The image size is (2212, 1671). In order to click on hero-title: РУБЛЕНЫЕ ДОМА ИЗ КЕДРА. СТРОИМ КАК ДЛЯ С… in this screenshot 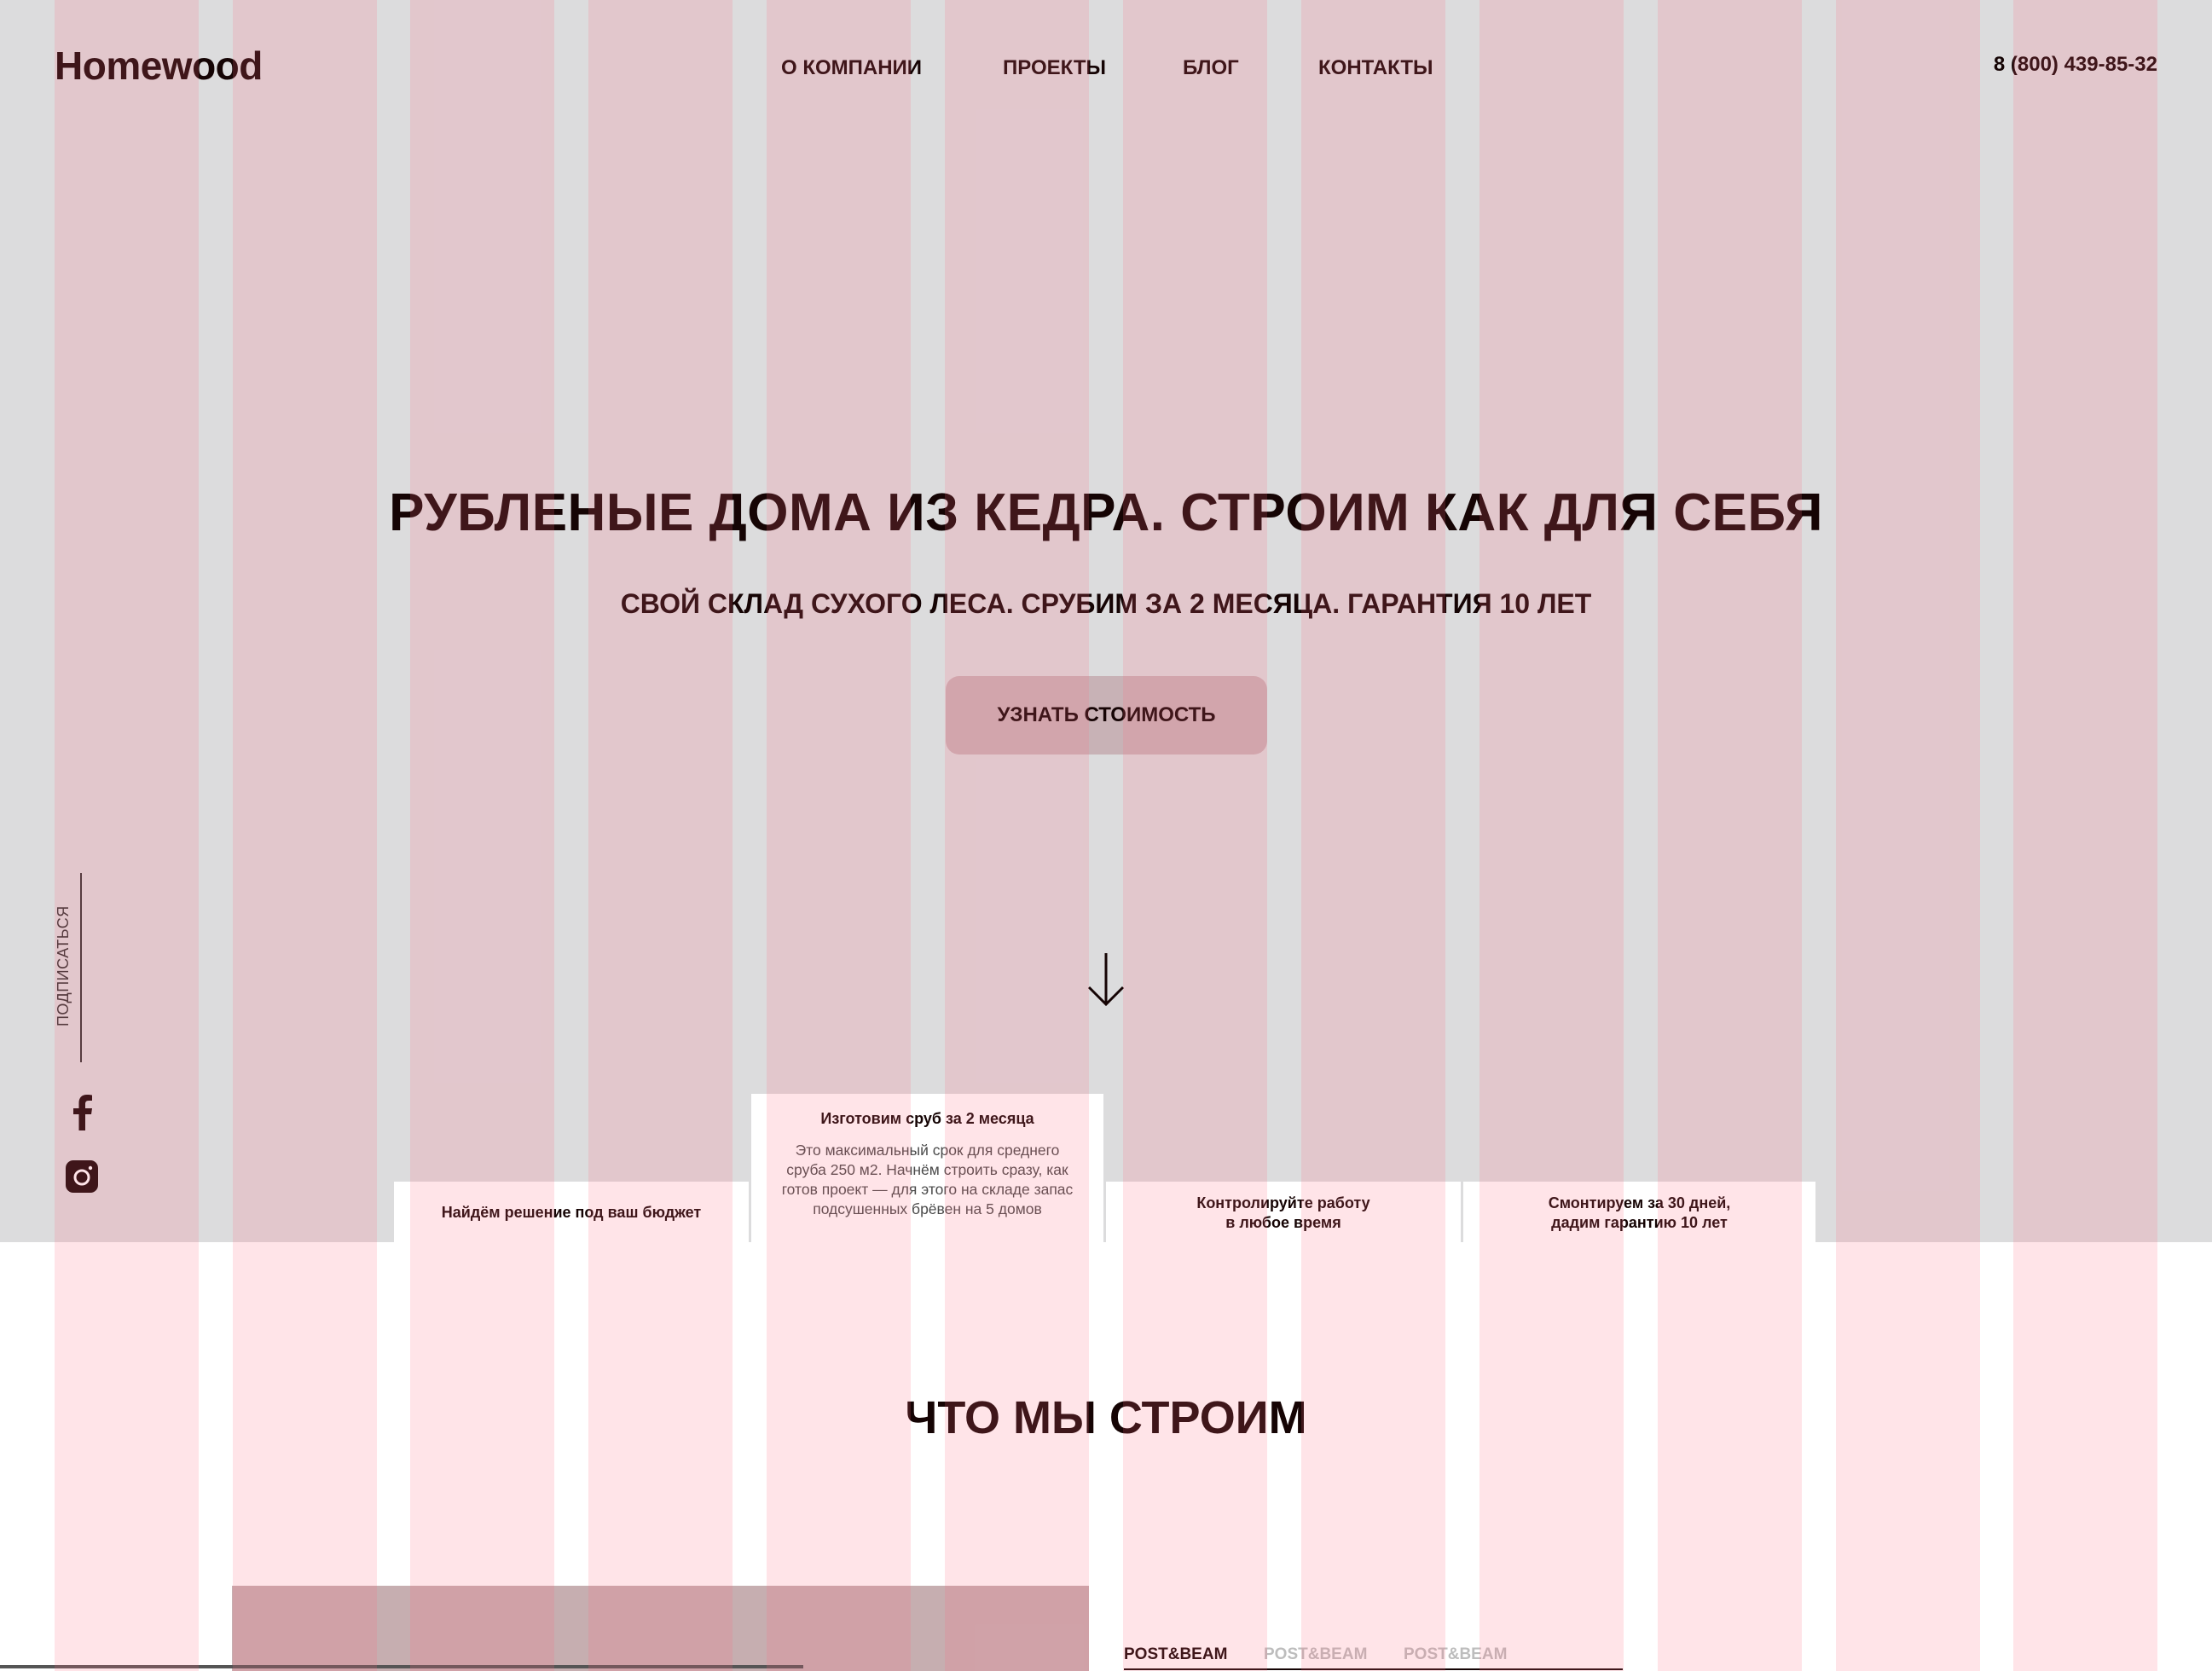, I will do `click(1106, 512)`.